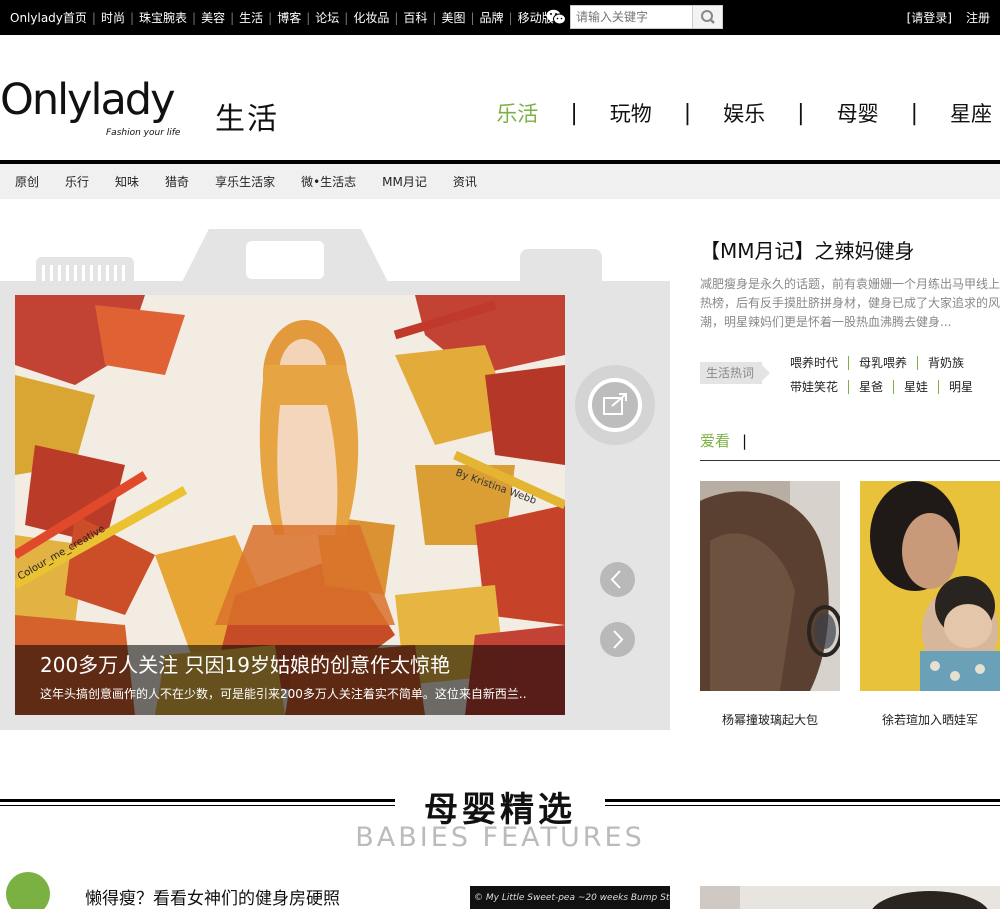 This screenshot has width=1000, height=909. Describe the element at coordinates (247, 119) in the screenshot. I see `section-title: 生活` at that location.